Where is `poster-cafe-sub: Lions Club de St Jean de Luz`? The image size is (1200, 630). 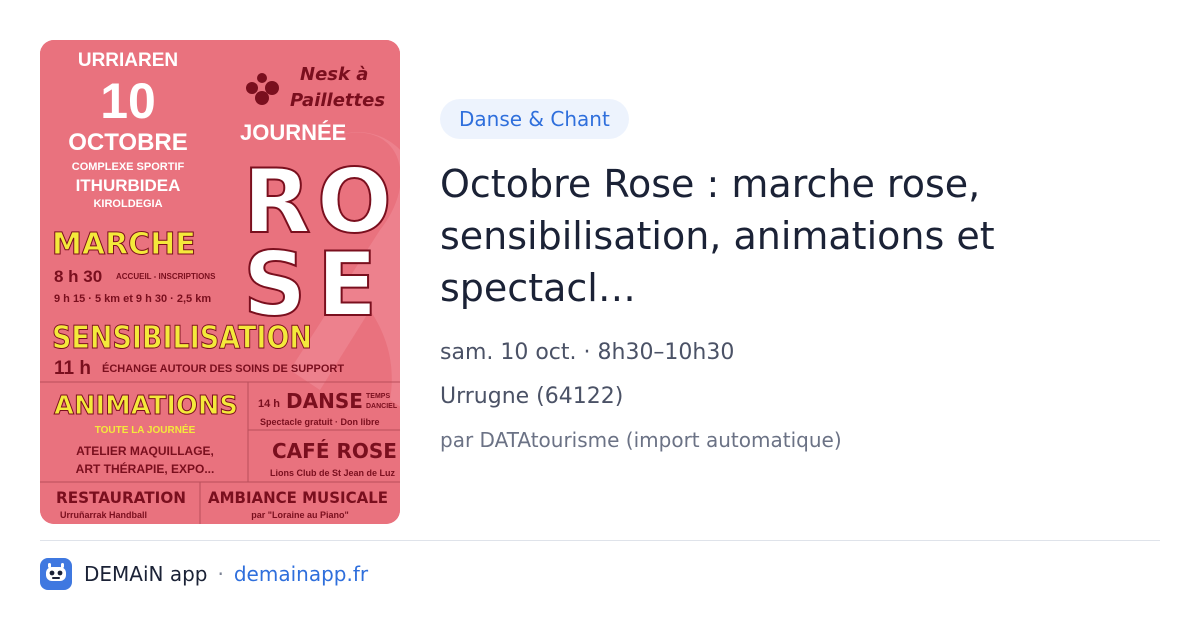 poster-cafe-sub: Lions Club de St Jean de Luz is located at coordinates (333, 473).